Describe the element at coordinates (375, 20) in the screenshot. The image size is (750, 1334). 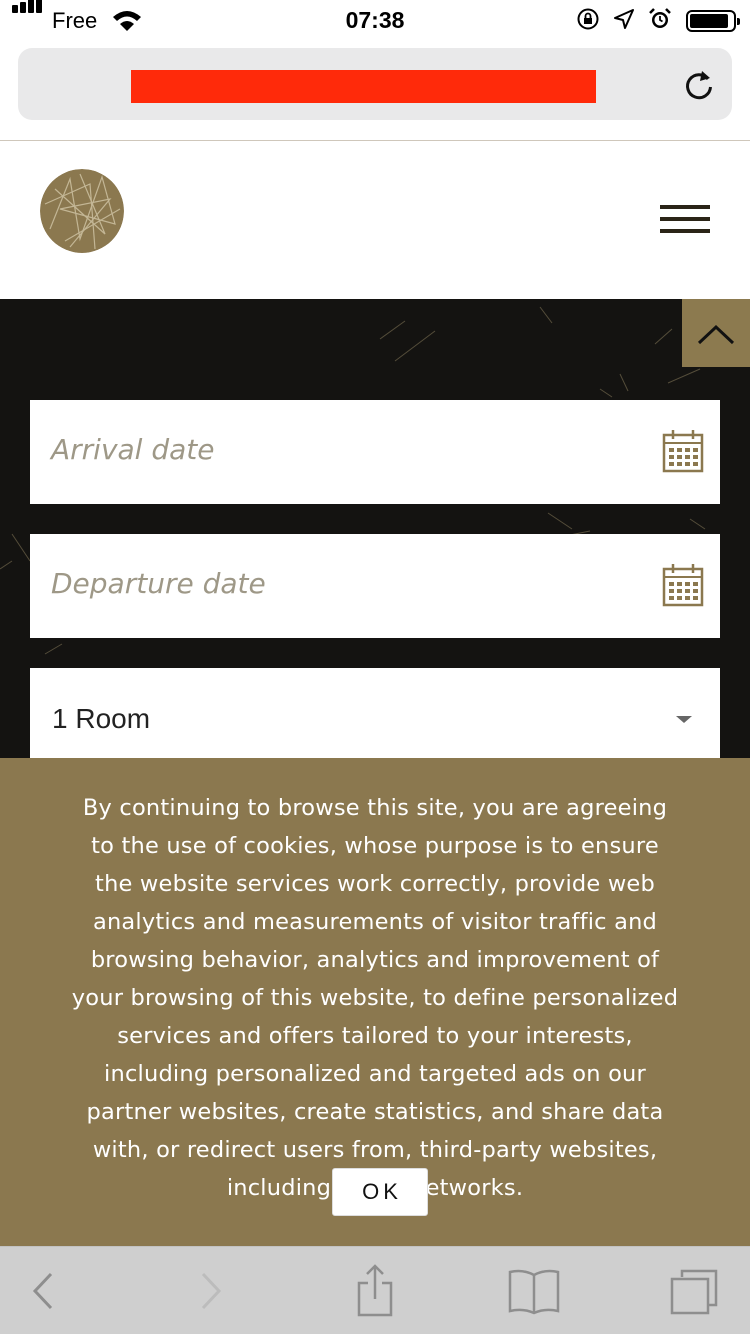
I see `status-bar: Free 07:38` at that location.